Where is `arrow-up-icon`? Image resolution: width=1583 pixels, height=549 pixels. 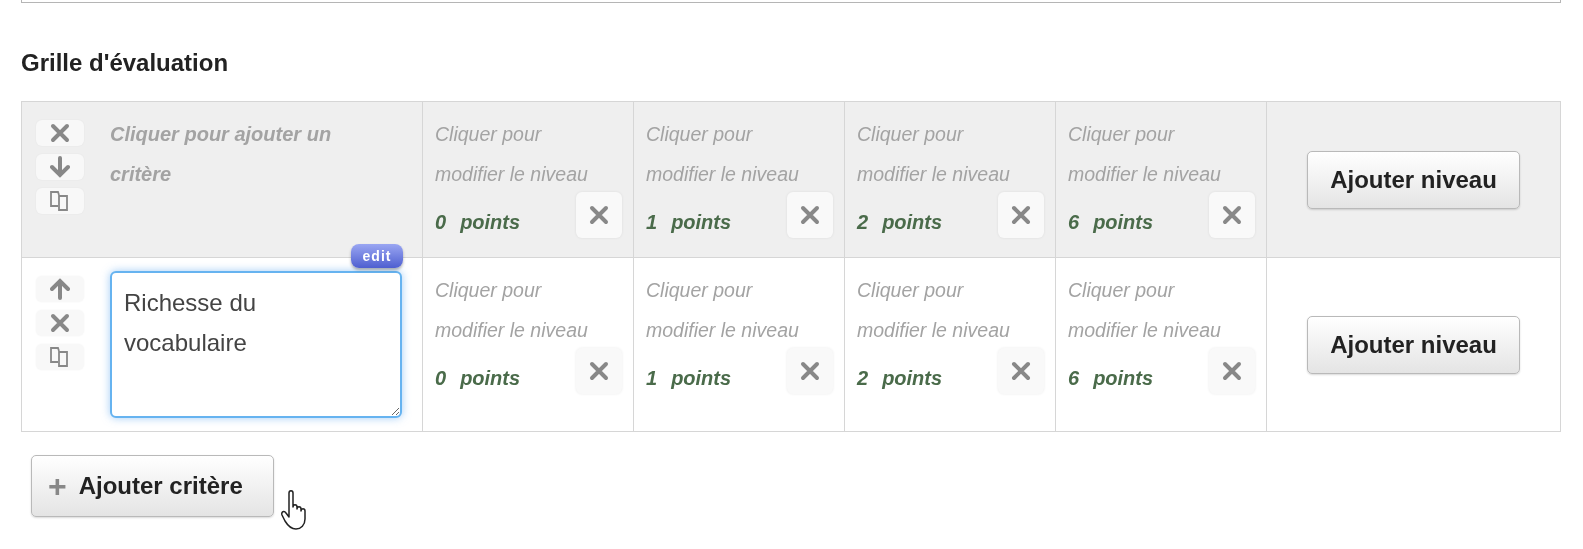 arrow-up-icon is located at coordinates (60, 289).